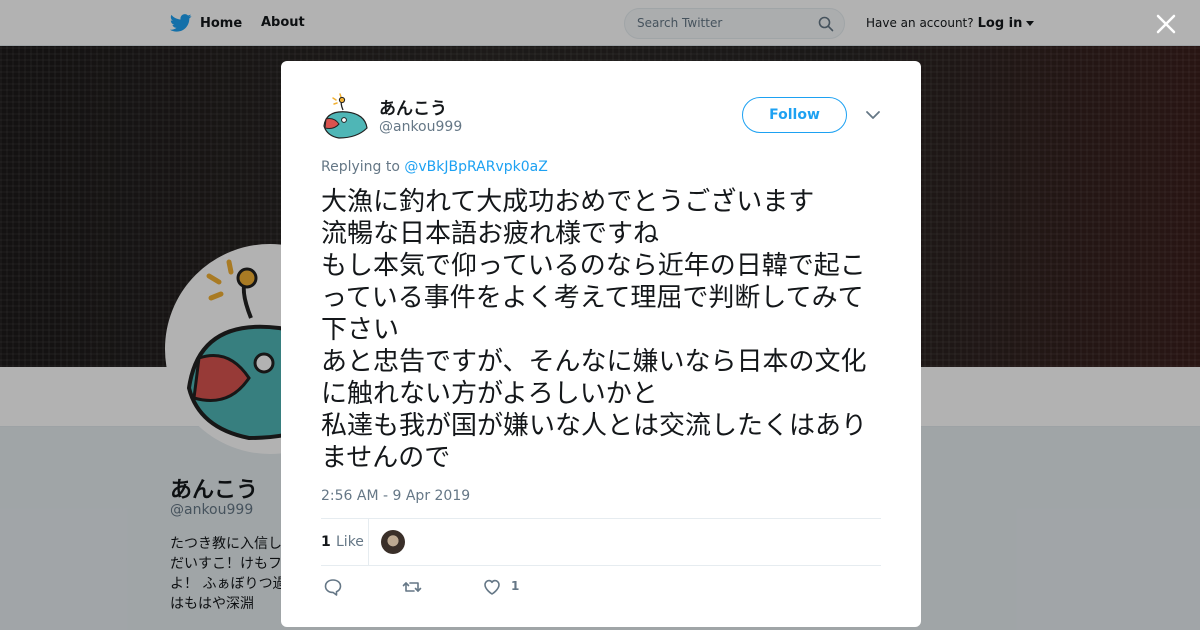 The image size is (1200, 630). I want to click on author-handle: @ankou999, so click(420, 127).